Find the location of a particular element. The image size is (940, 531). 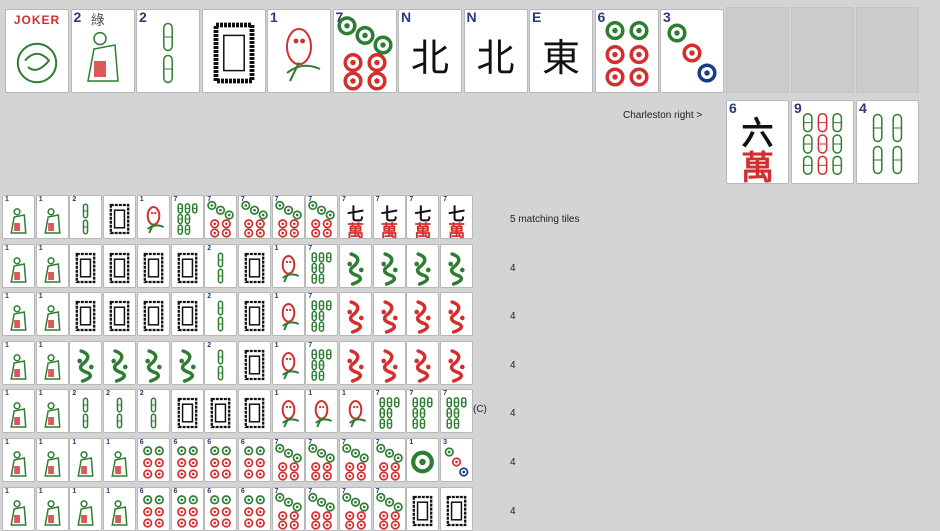

tile-bam: 4 is located at coordinates (887, 142).